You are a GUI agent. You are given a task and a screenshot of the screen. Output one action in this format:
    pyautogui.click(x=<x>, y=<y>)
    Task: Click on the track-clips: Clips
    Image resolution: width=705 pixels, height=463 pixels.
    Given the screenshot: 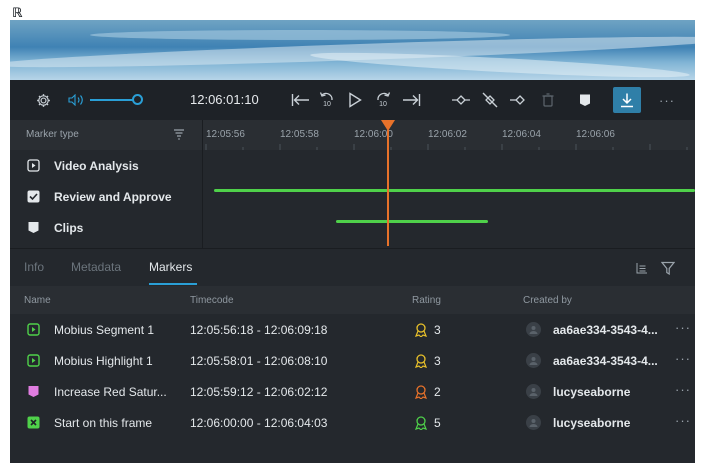 What is the action you would take?
    pyautogui.click(x=106, y=227)
    